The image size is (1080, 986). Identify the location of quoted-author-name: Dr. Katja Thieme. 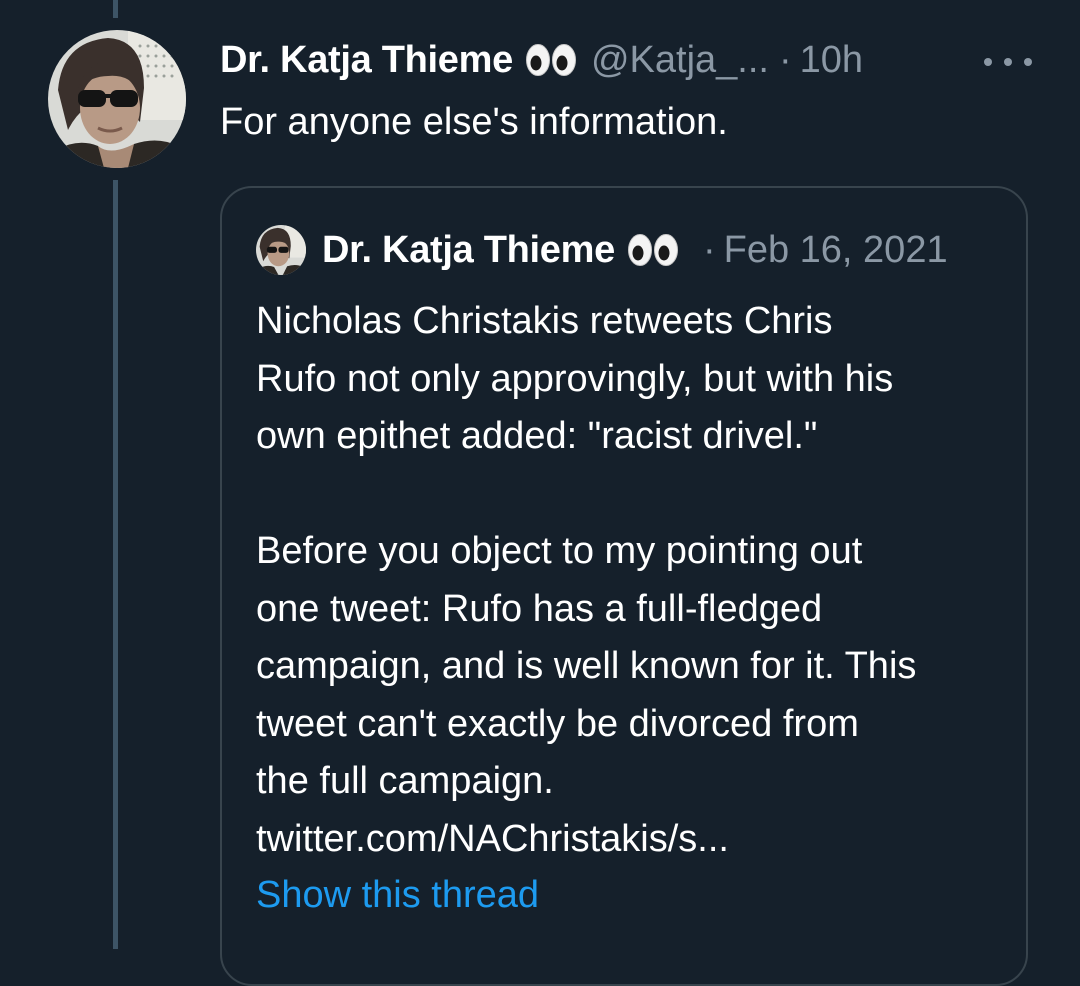
(468, 249).